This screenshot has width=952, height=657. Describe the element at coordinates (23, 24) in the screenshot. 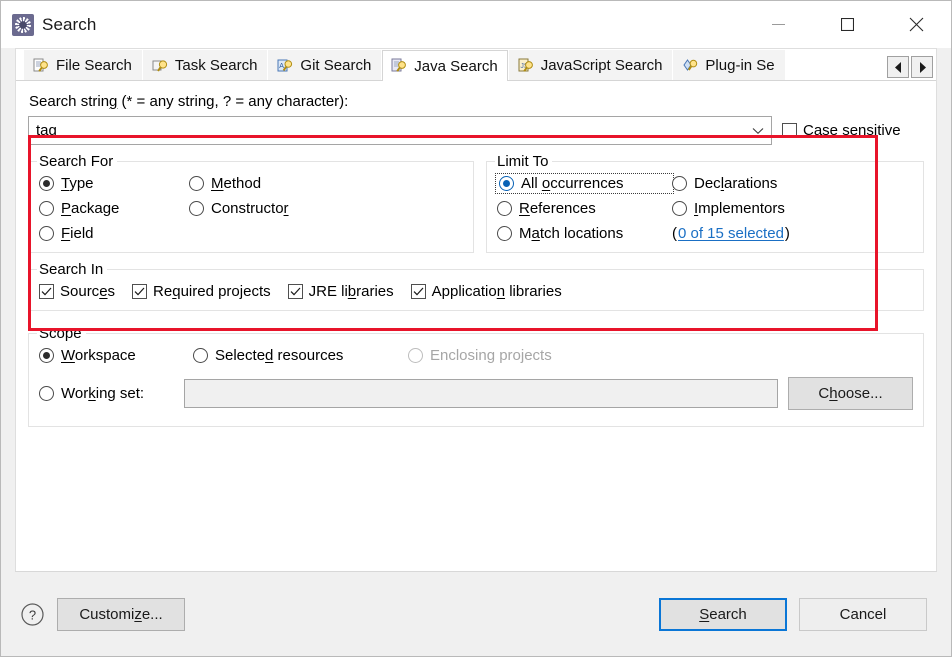

I see `search-app-icon` at that location.